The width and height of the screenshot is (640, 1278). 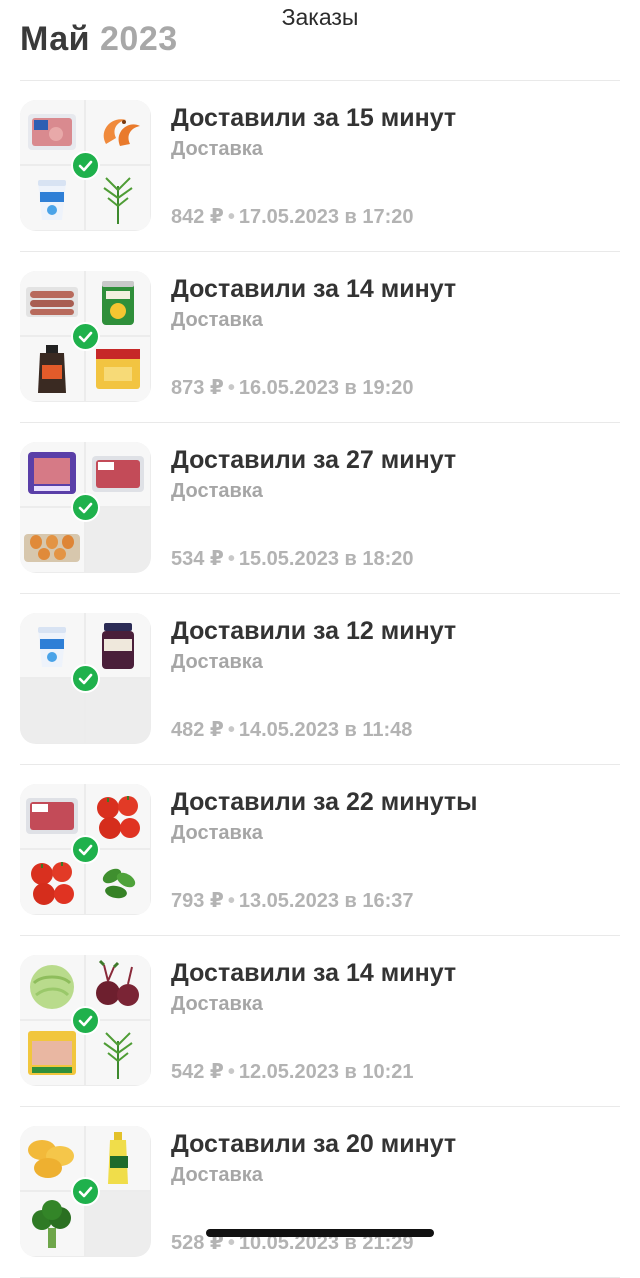 I want to click on order-datetime: 15.05.2023 в 18:20, so click(x=326, y=559).